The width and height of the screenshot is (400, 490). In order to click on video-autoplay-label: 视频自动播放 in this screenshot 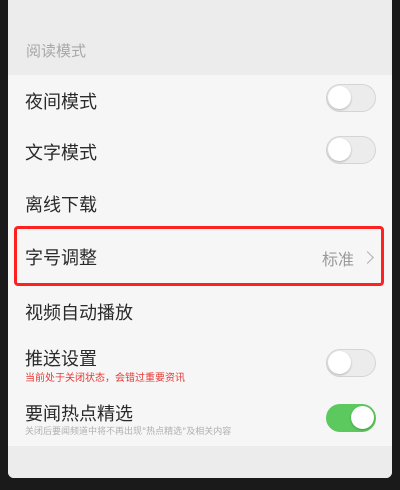, I will do `click(79, 313)`.